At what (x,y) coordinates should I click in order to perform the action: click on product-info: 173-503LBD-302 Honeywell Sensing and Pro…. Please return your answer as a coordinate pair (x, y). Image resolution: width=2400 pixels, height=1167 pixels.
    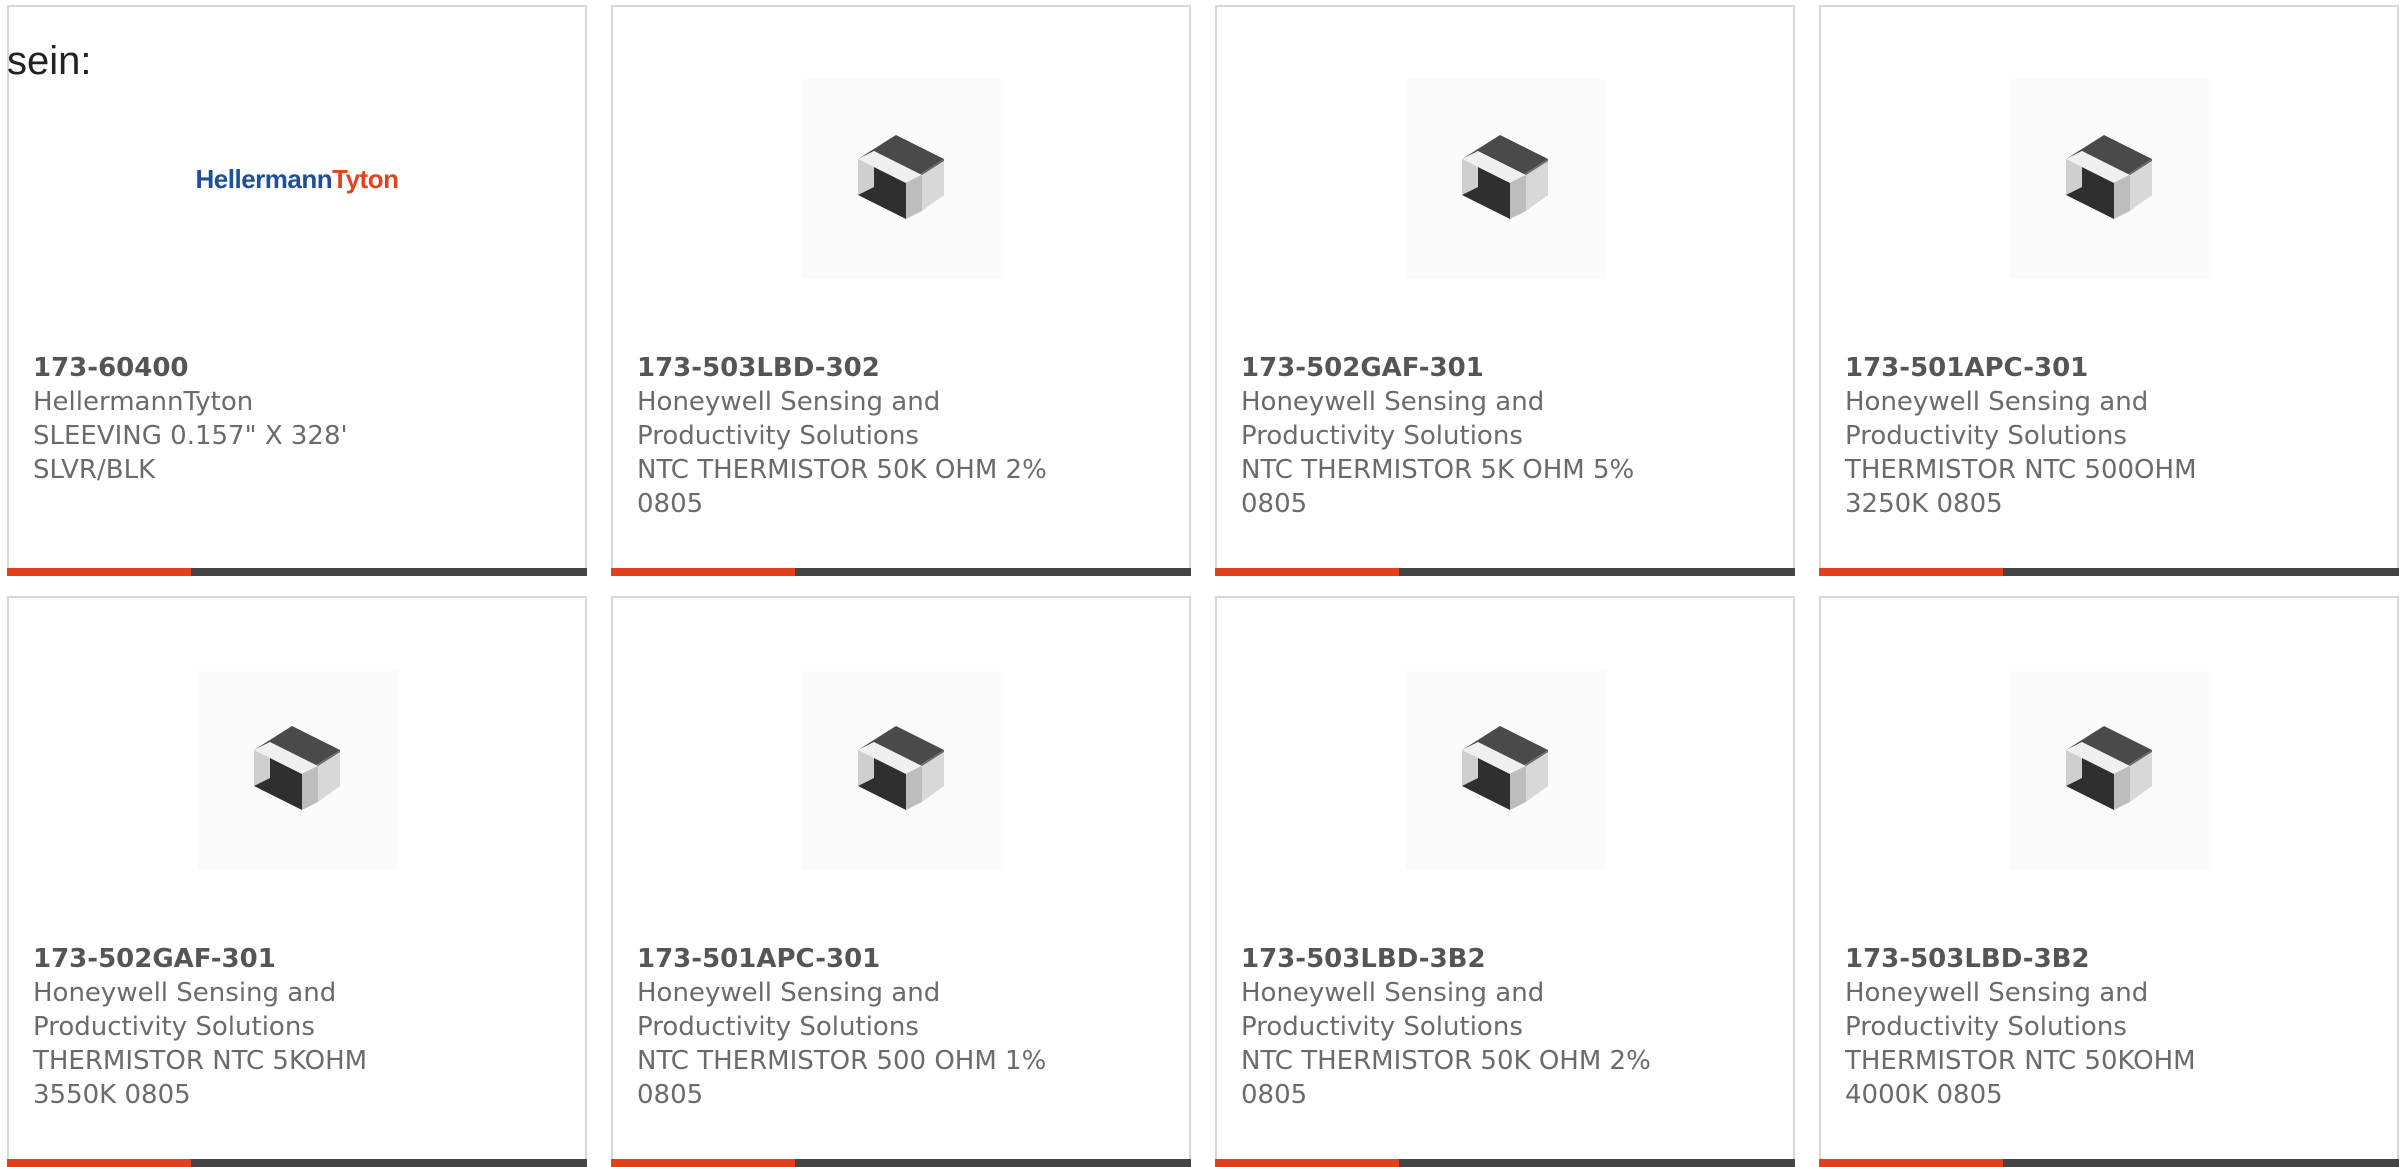
    Looking at the image, I should click on (847, 436).